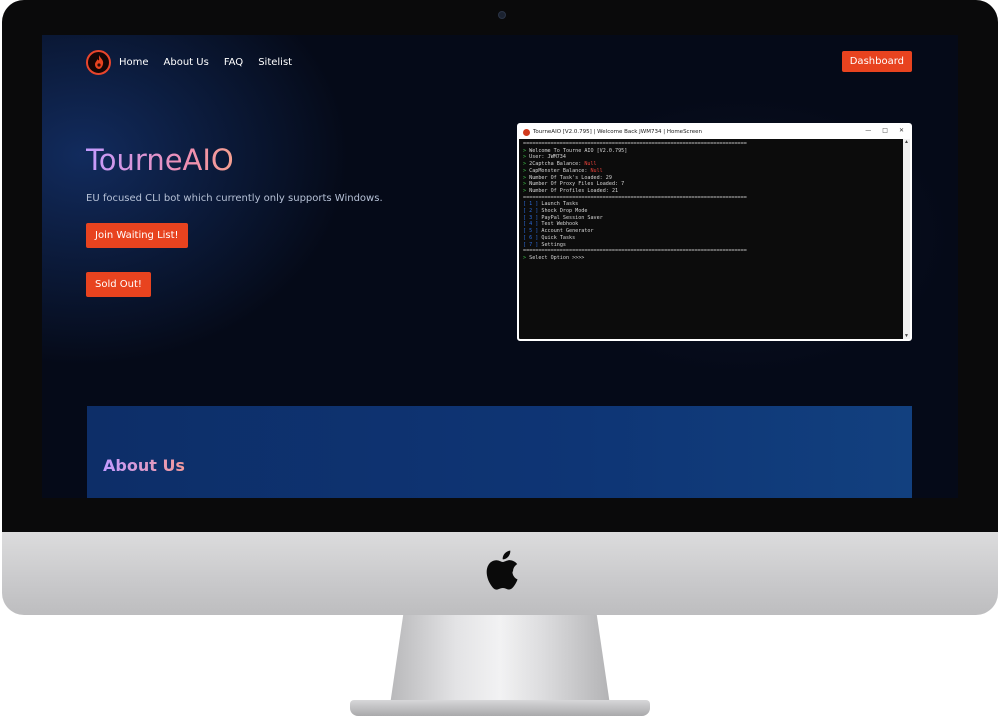 This screenshot has height=720, width=1000. I want to click on terminal-status-line: > 2Captcha Balance: Null, so click(560, 164).